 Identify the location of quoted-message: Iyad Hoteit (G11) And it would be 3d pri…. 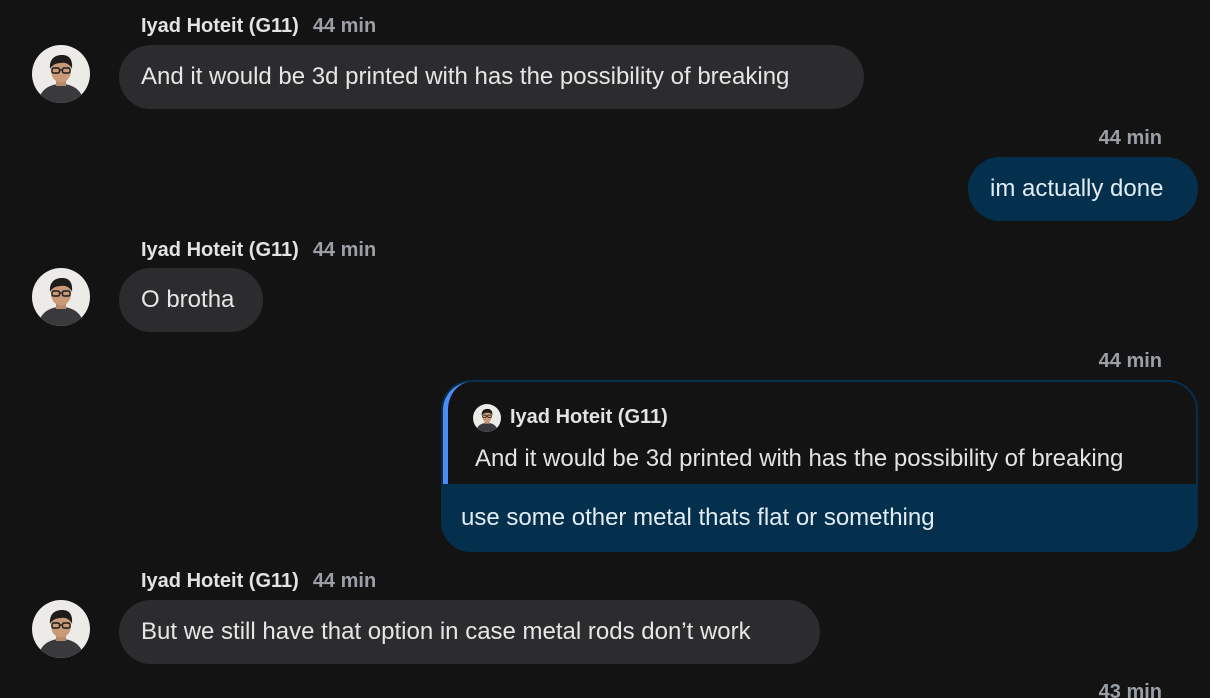
(819, 433).